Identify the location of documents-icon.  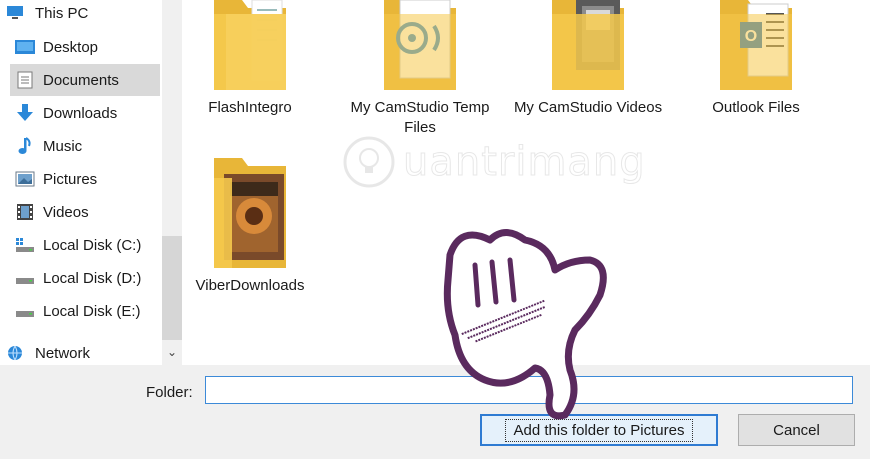
(25, 80).